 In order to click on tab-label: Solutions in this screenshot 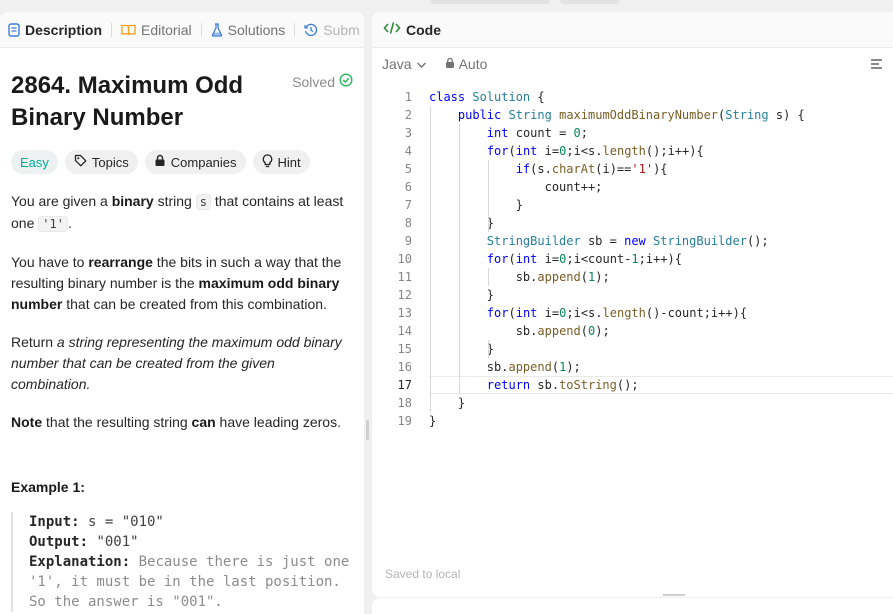, I will do `click(256, 29)`.